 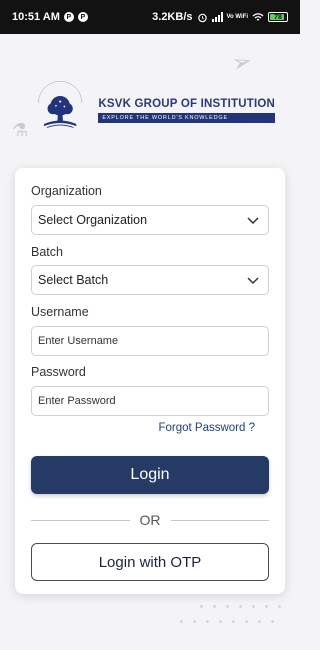 I want to click on vowifi-label: Vo WiFi, so click(x=237, y=17).